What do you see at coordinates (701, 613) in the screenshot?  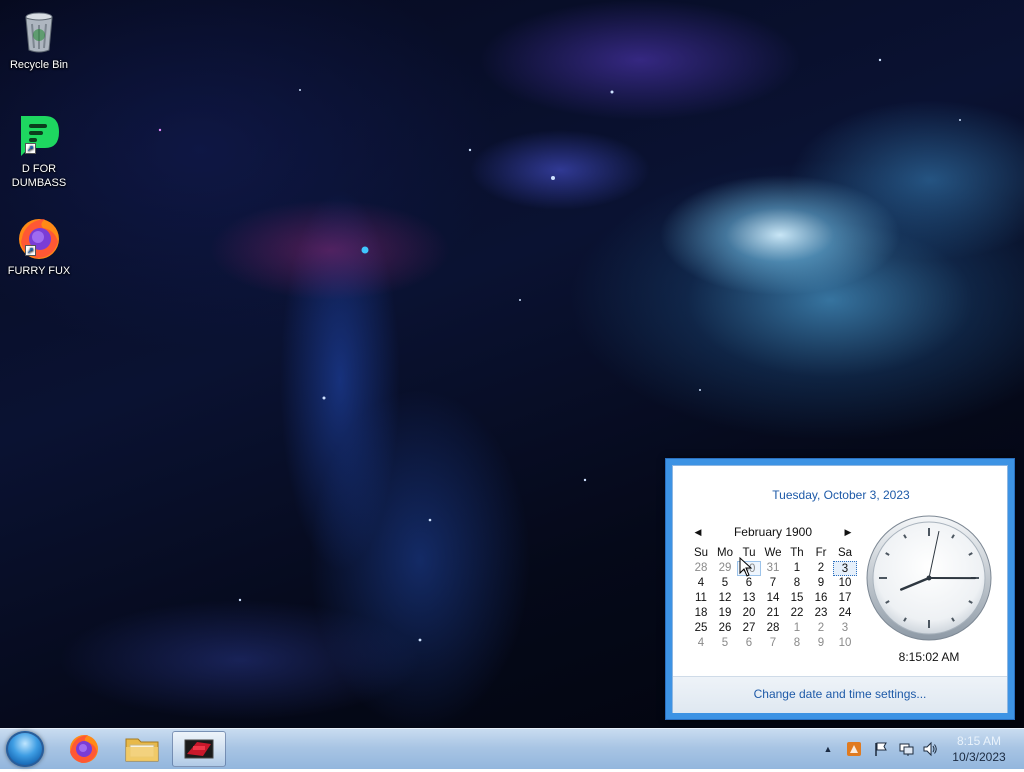 I see `calendar-day: 18` at bounding box center [701, 613].